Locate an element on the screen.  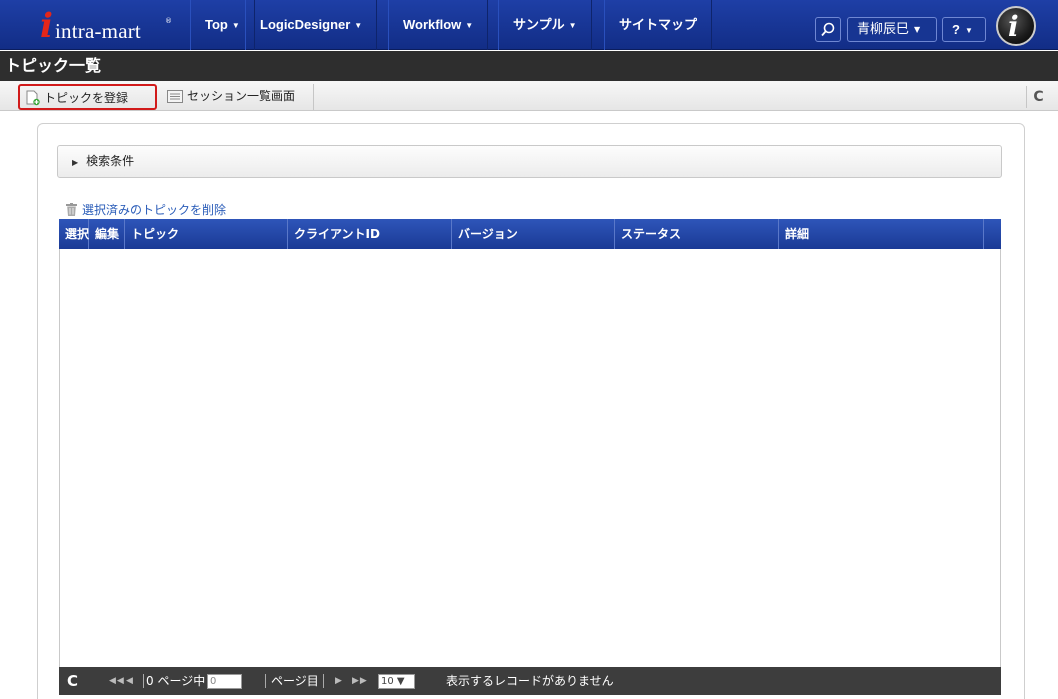
app-launcher-icon: i is located at coordinates (1016, 26).